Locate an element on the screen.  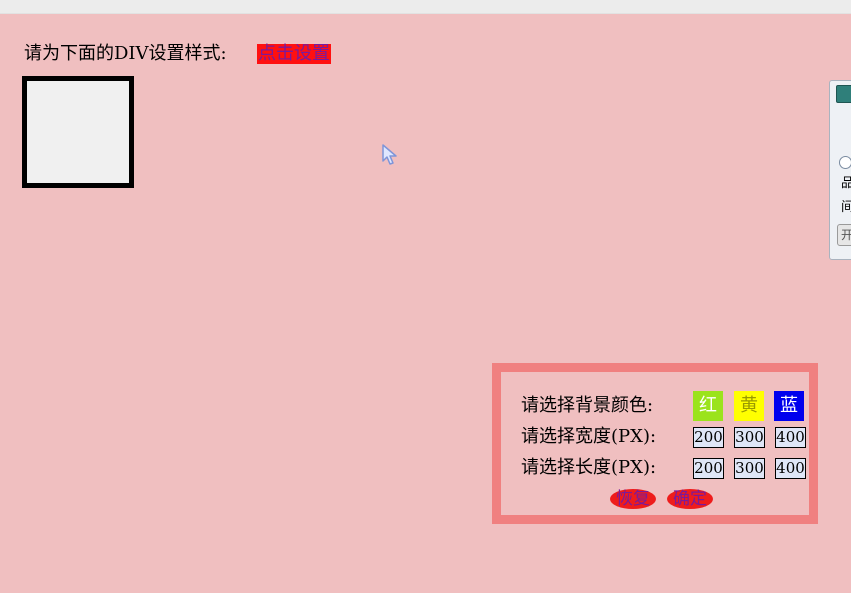
width-400-button: 400 is located at coordinates (790, 437).